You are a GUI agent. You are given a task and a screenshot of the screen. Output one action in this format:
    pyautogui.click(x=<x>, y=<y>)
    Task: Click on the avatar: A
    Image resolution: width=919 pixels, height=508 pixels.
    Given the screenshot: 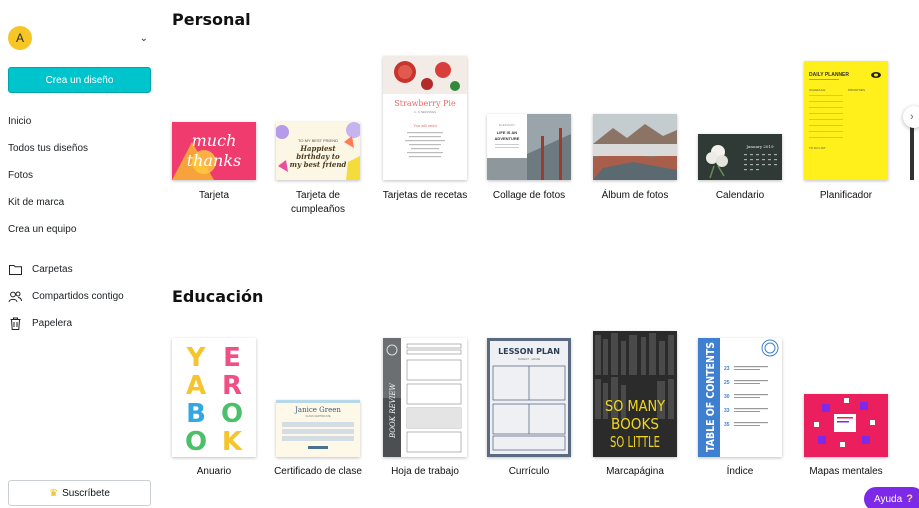 What is the action you would take?
    pyautogui.click(x=20, y=38)
    